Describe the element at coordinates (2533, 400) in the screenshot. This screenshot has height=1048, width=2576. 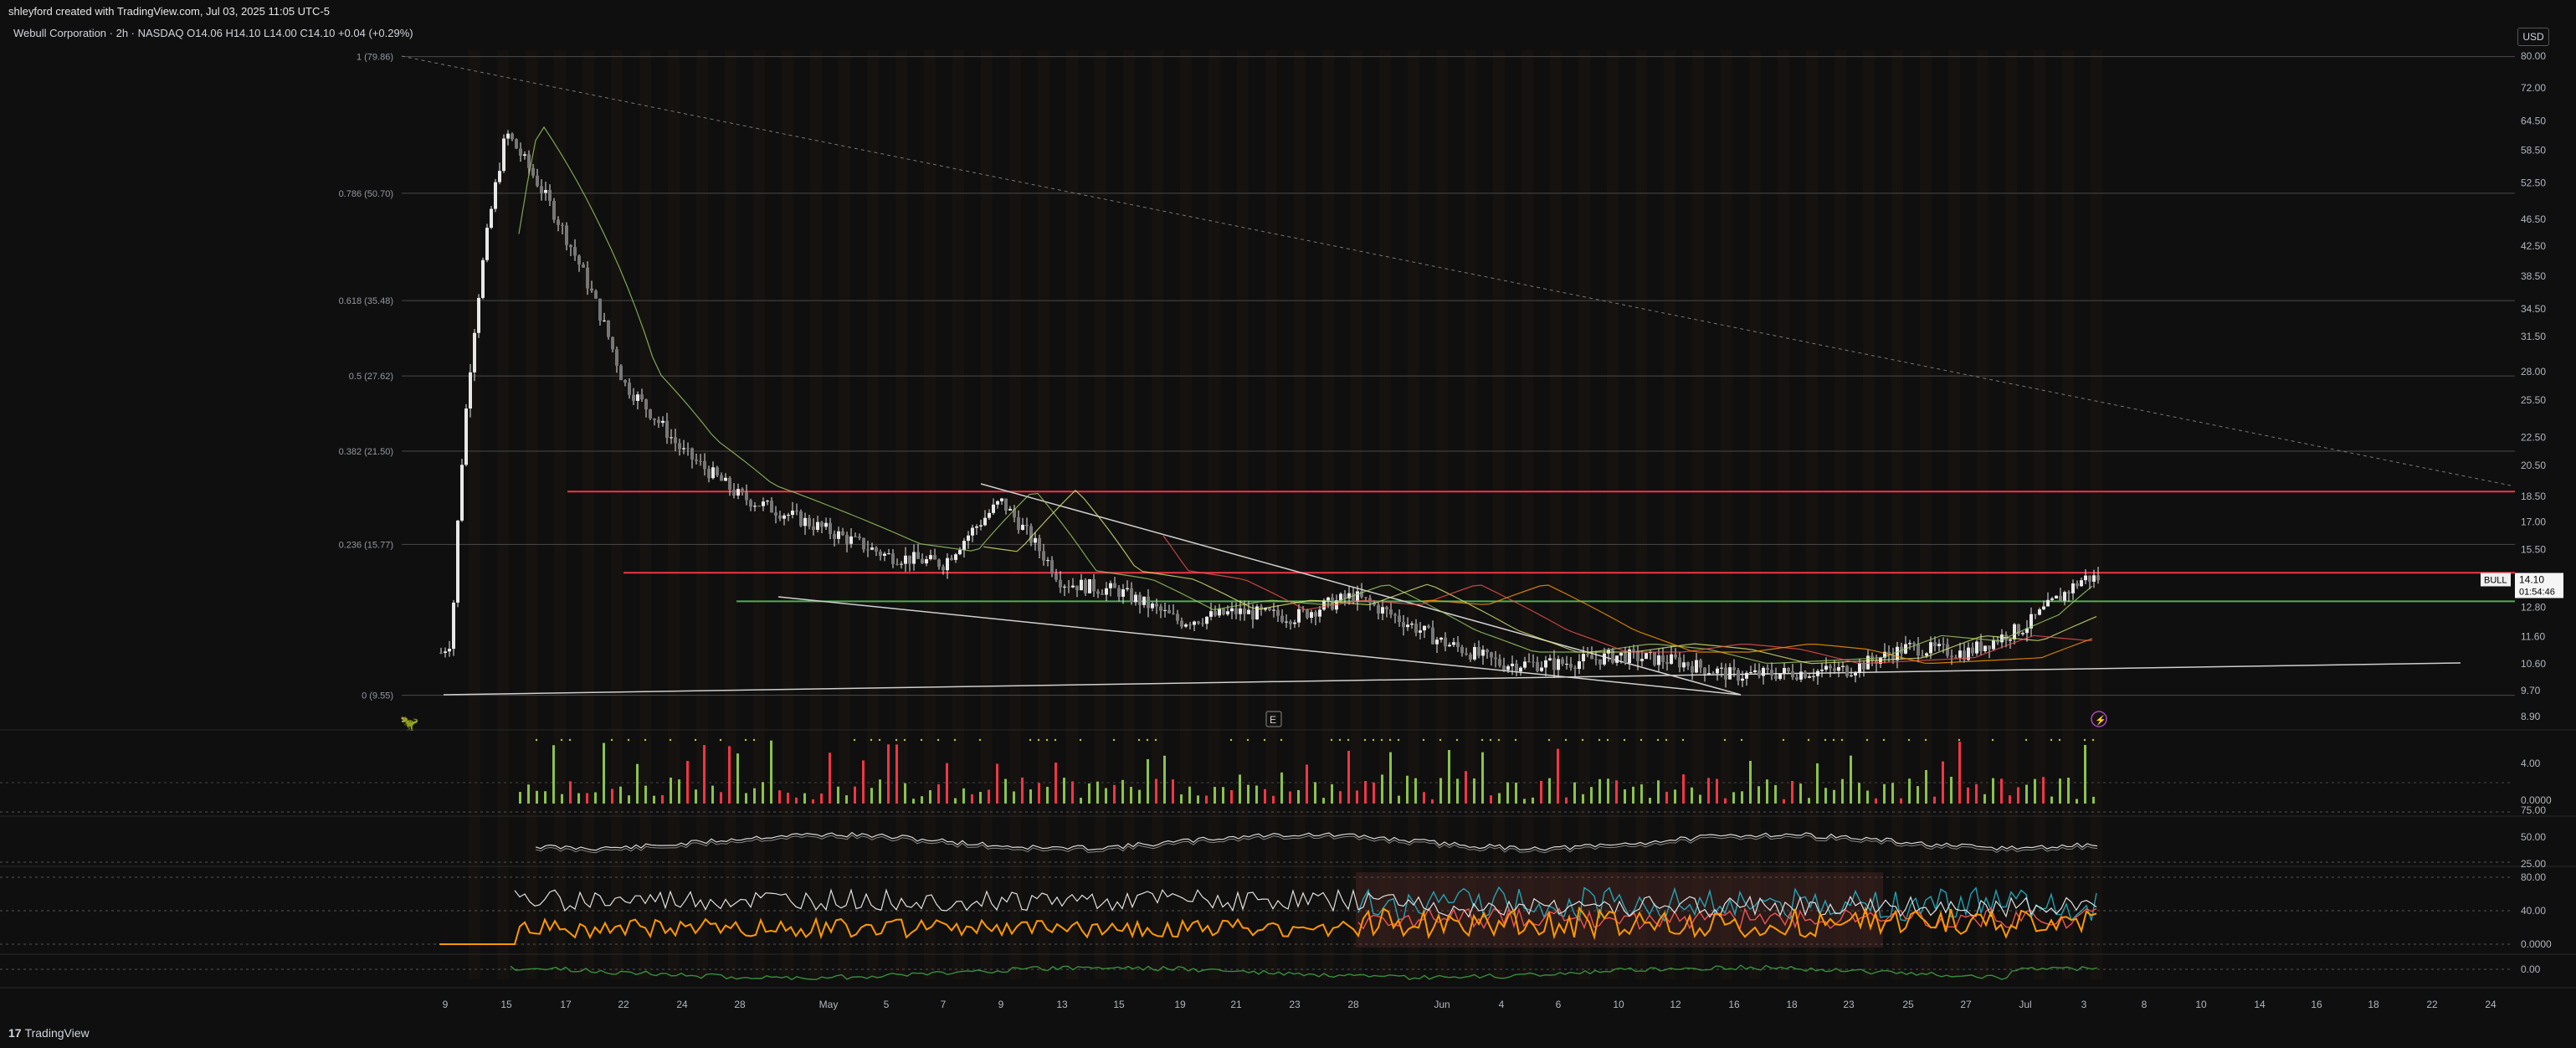
I see `price-tick-label: 25.50` at that location.